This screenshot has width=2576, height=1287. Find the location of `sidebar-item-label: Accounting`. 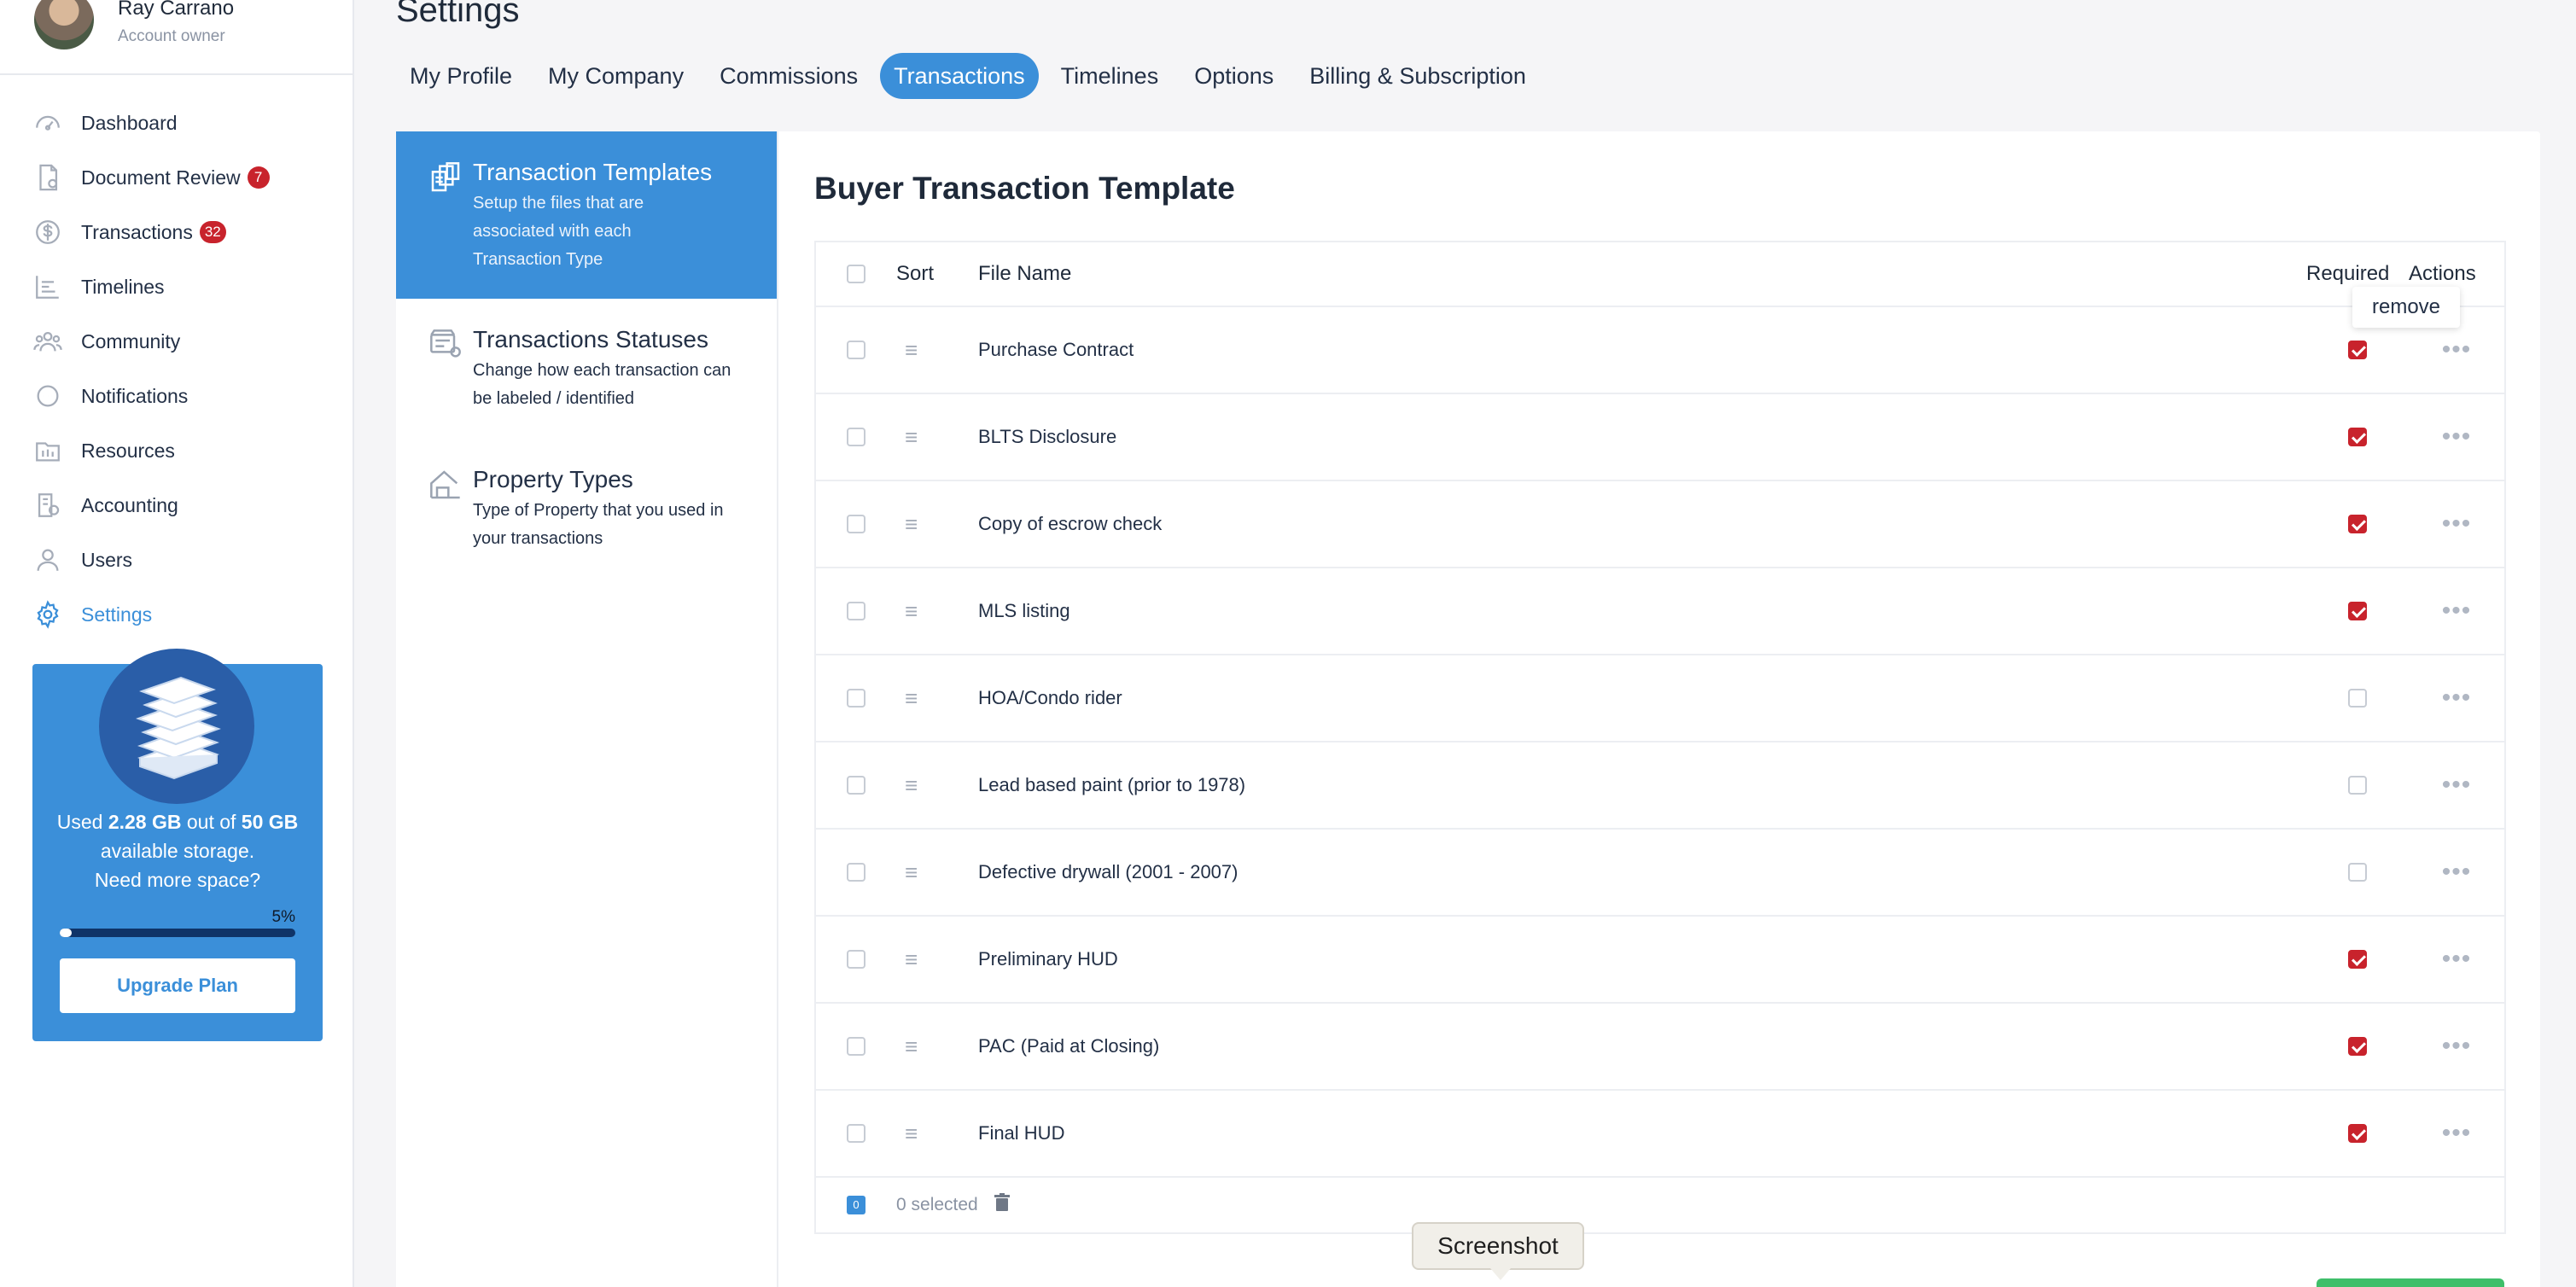

sidebar-item-label: Accounting is located at coordinates (129, 504).